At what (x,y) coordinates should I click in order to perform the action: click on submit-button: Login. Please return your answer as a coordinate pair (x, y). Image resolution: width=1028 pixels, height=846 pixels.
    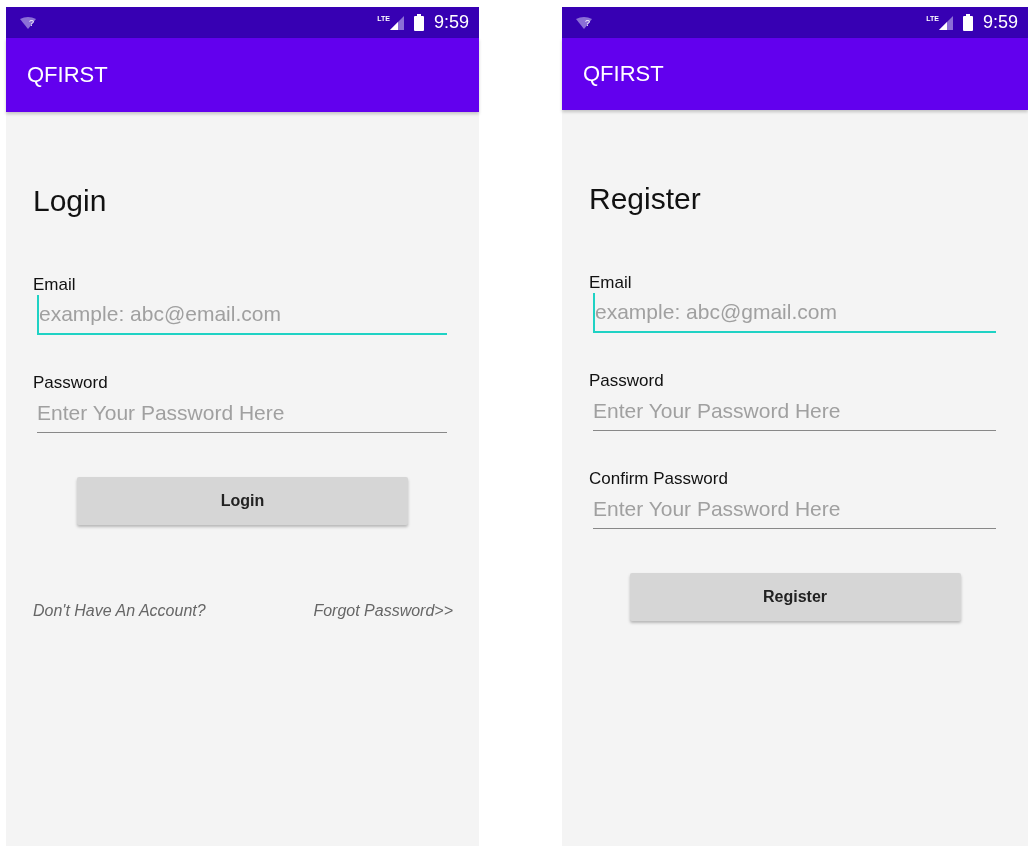
    Looking at the image, I should click on (242, 501).